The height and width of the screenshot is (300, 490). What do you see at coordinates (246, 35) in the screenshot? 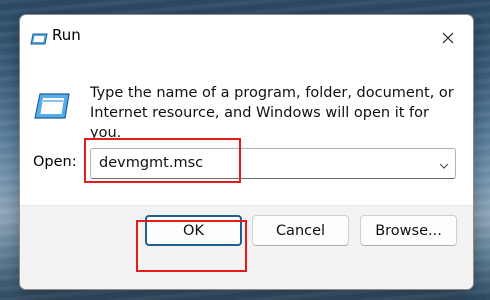
I see `title-bar: Run` at bounding box center [246, 35].